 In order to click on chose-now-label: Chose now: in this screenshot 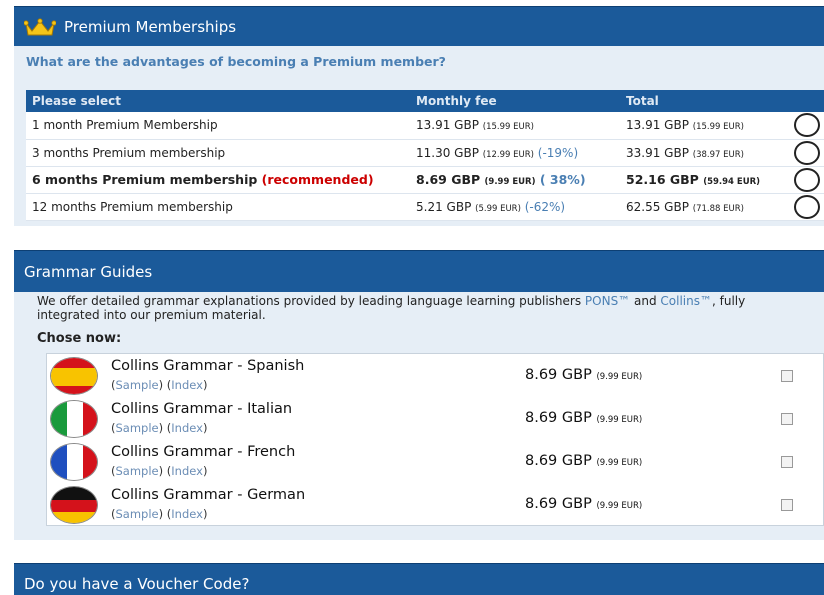, I will do `click(79, 338)`.